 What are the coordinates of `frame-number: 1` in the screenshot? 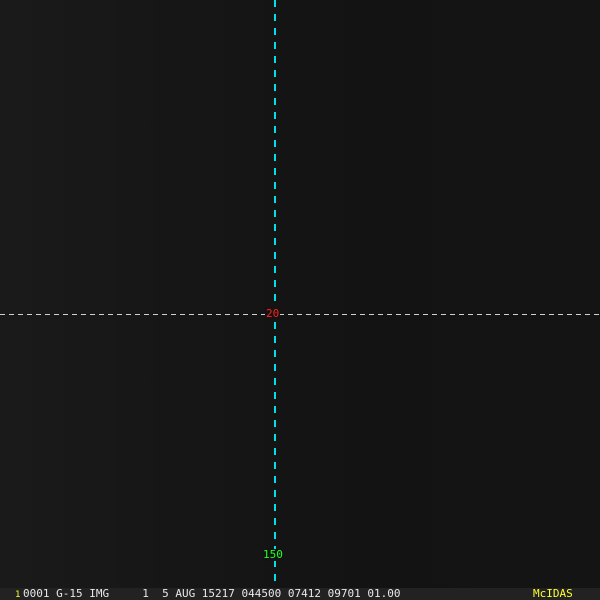 It's located at (18, 595).